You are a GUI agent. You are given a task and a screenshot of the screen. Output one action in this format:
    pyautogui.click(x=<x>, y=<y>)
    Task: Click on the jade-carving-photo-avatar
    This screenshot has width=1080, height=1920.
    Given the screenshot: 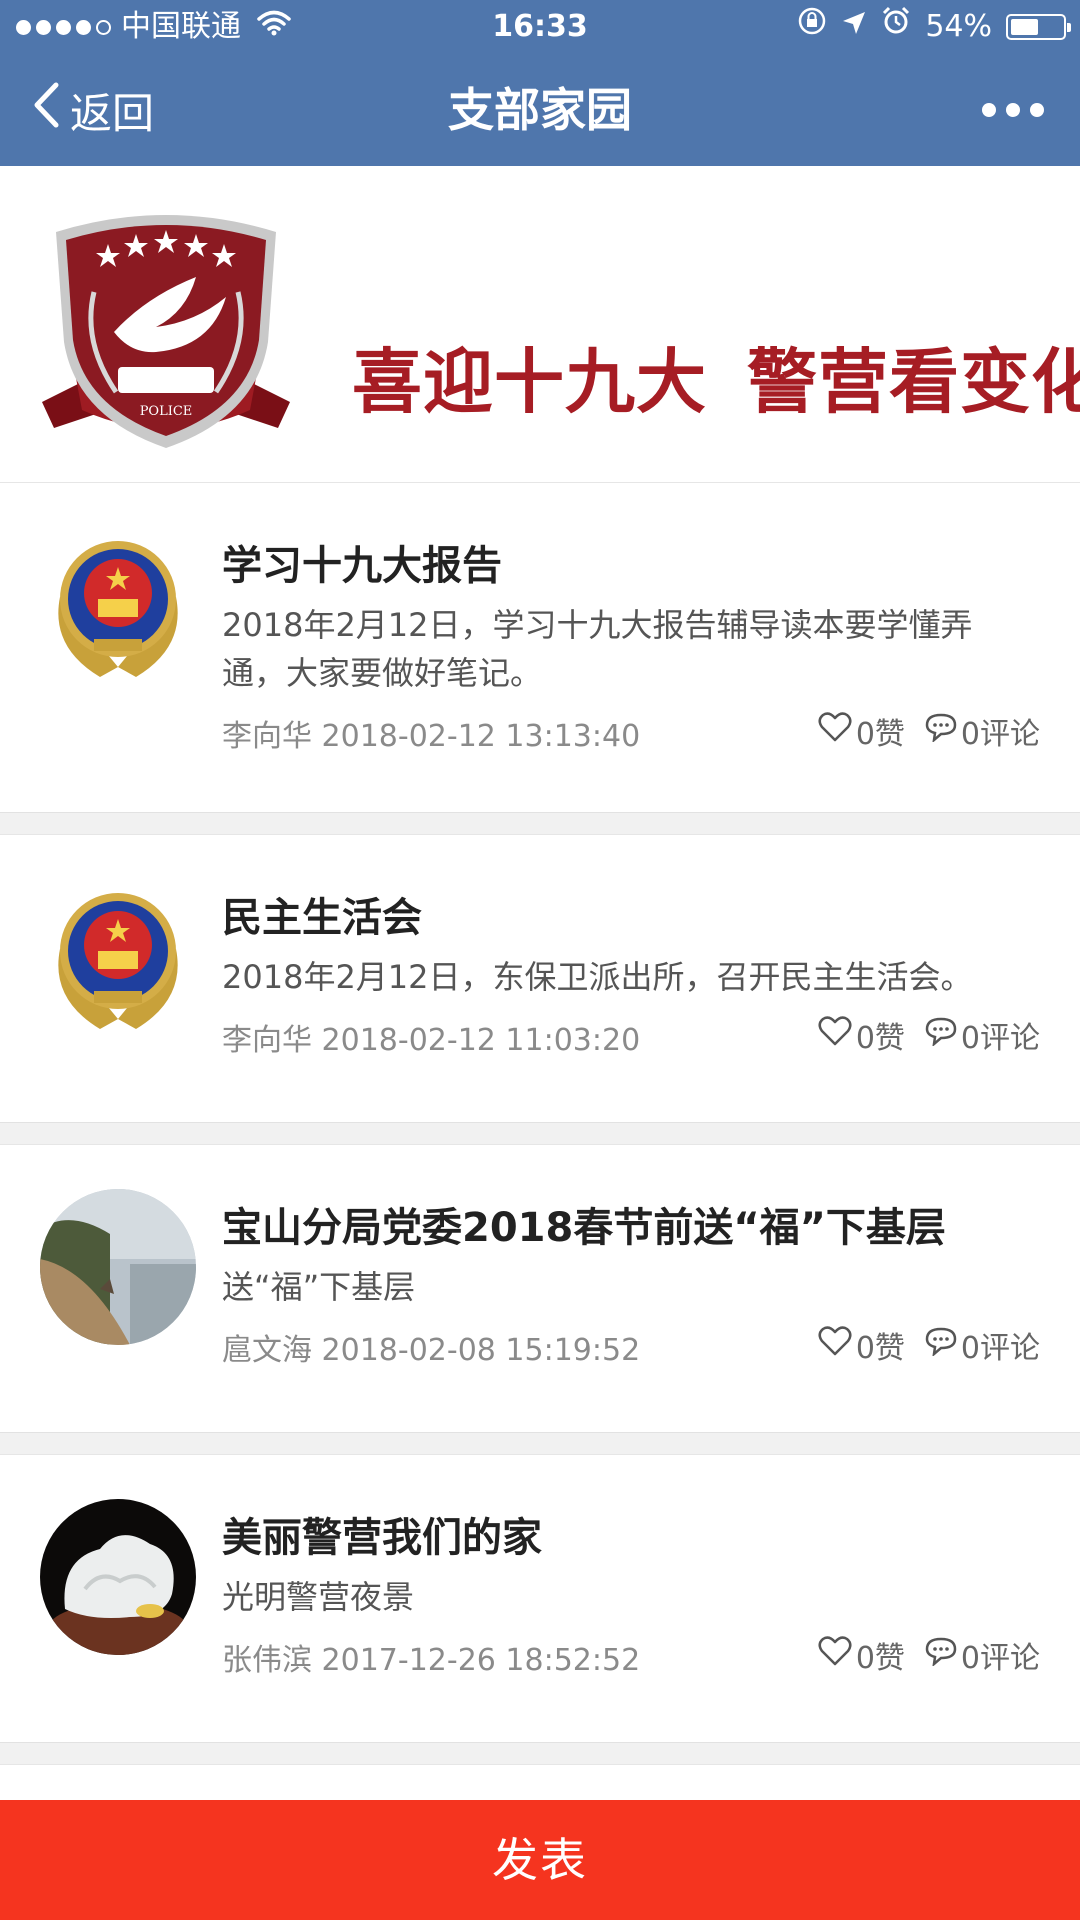 What is the action you would take?
    pyautogui.click(x=118, y=1577)
    